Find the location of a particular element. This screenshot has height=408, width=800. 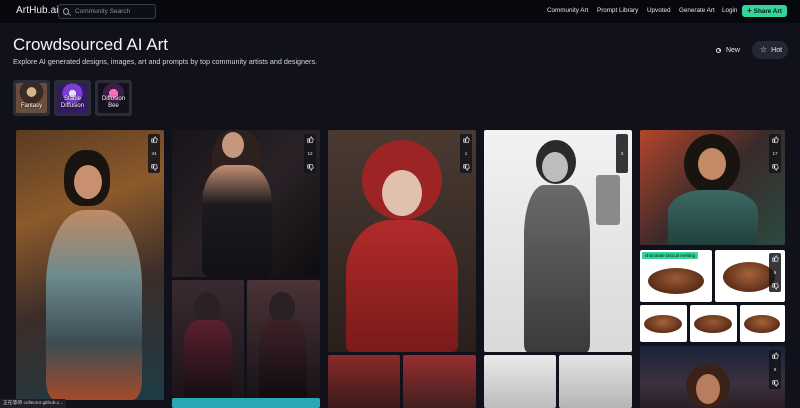

vote-panel: 17 is located at coordinates (775, 153).